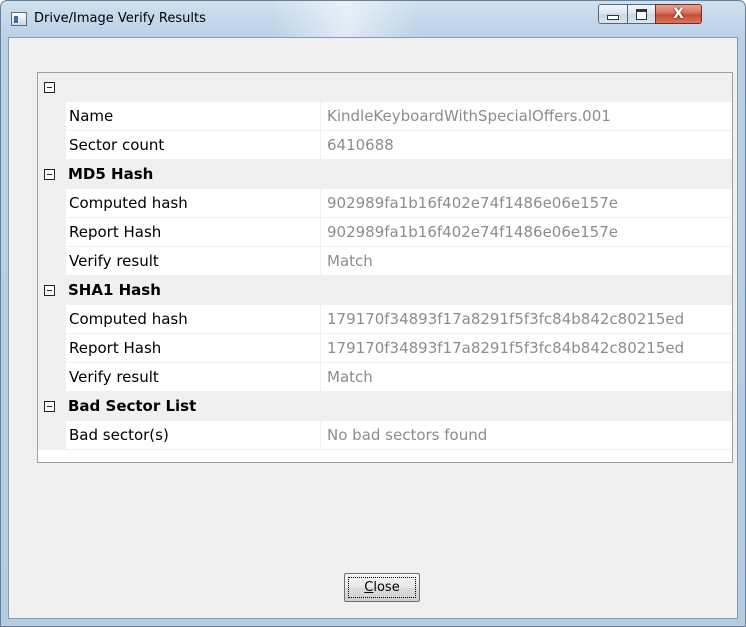 The image size is (746, 627). What do you see at coordinates (526, 145) in the screenshot?
I see `property-value: 6410688` at bounding box center [526, 145].